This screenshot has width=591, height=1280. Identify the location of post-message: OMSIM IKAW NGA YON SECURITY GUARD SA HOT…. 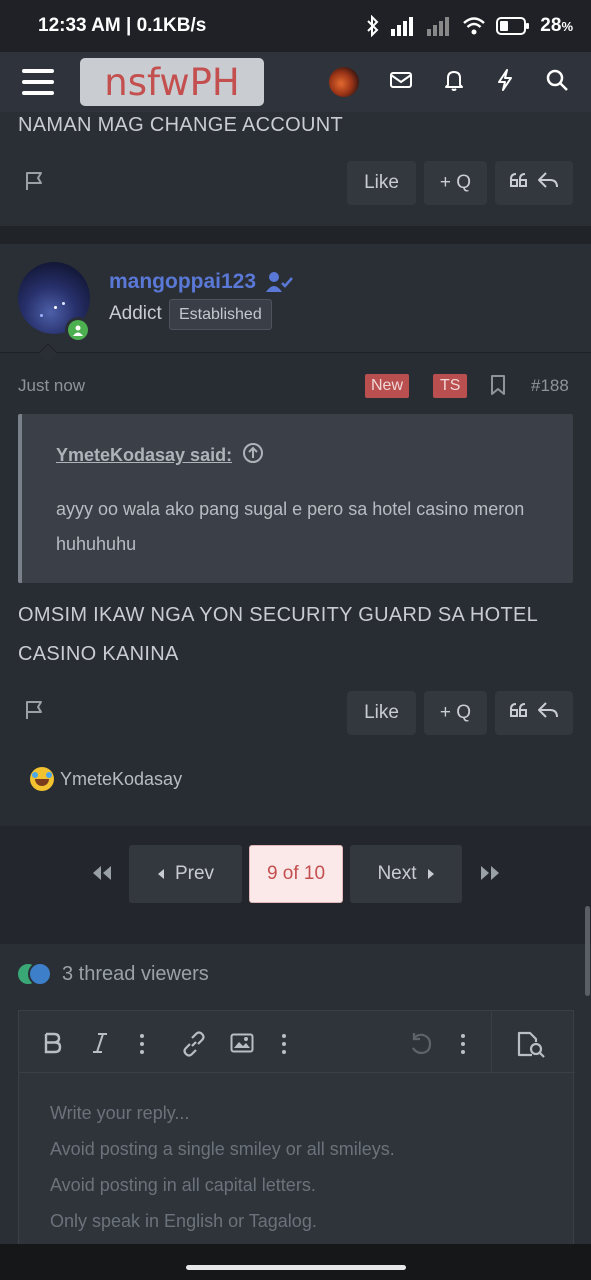
(278, 634).